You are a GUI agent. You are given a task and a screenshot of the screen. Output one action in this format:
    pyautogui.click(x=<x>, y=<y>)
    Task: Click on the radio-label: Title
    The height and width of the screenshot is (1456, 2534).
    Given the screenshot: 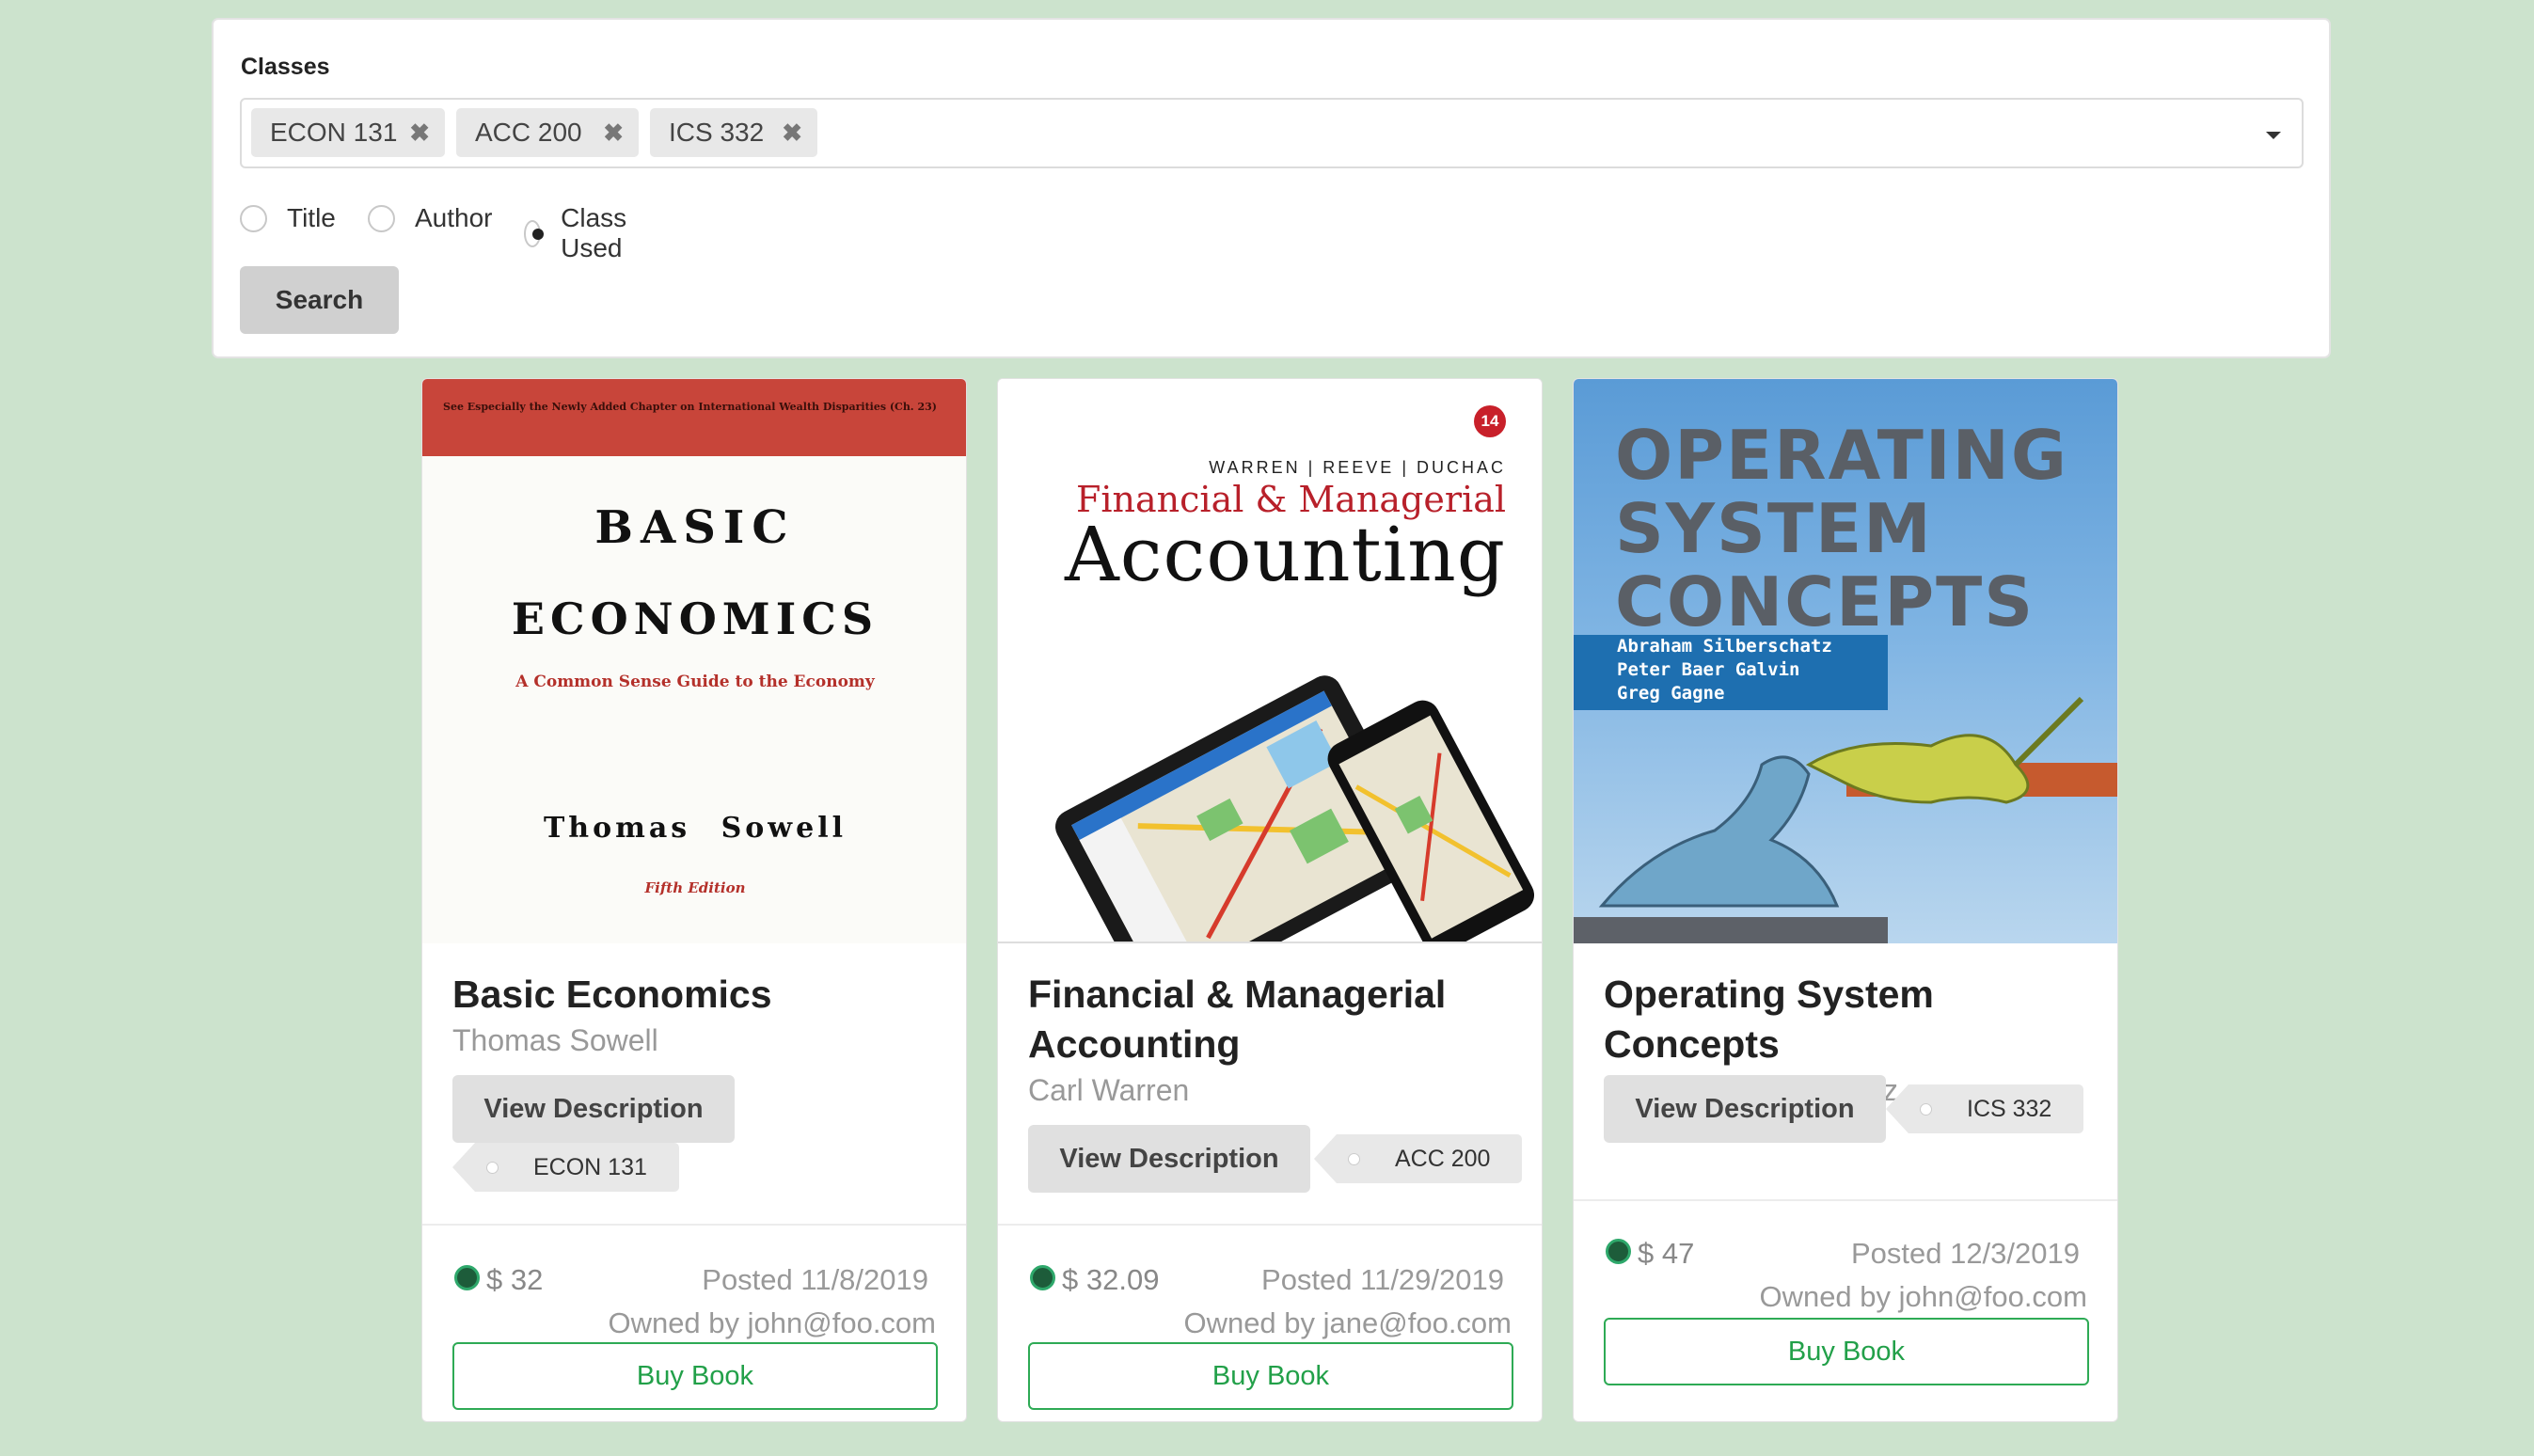 What is the action you would take?
    pyautogui.click(x=311, y=217)
    